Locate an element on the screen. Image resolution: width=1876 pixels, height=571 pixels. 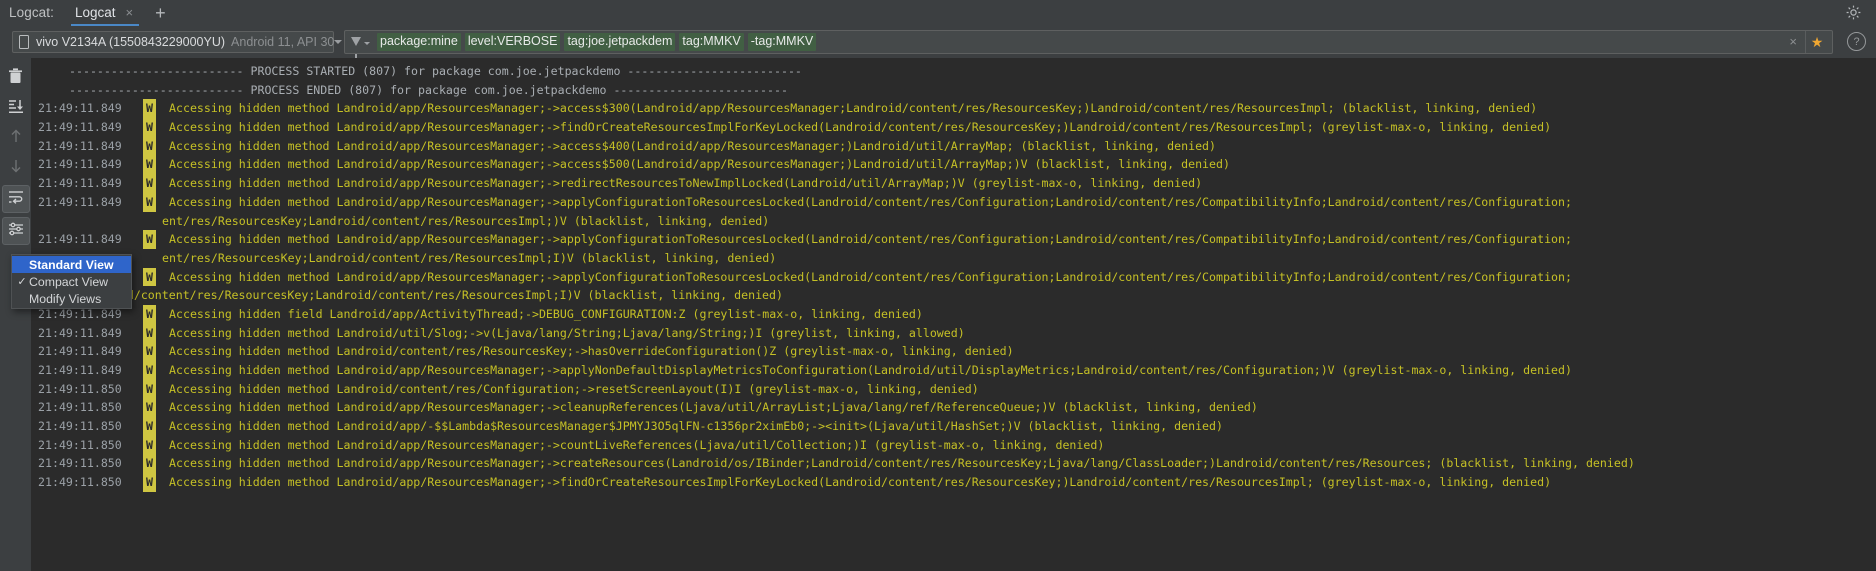
trash-icon is located at coordinates (15, 78).